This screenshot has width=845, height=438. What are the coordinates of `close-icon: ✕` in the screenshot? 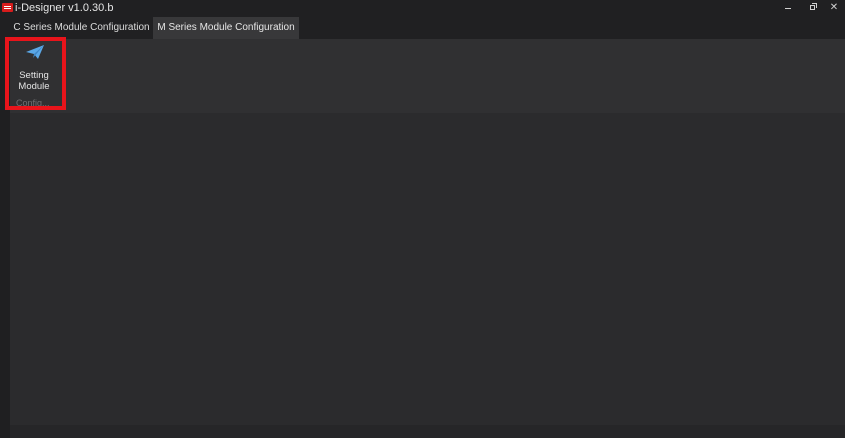 It's located at (834, 7).